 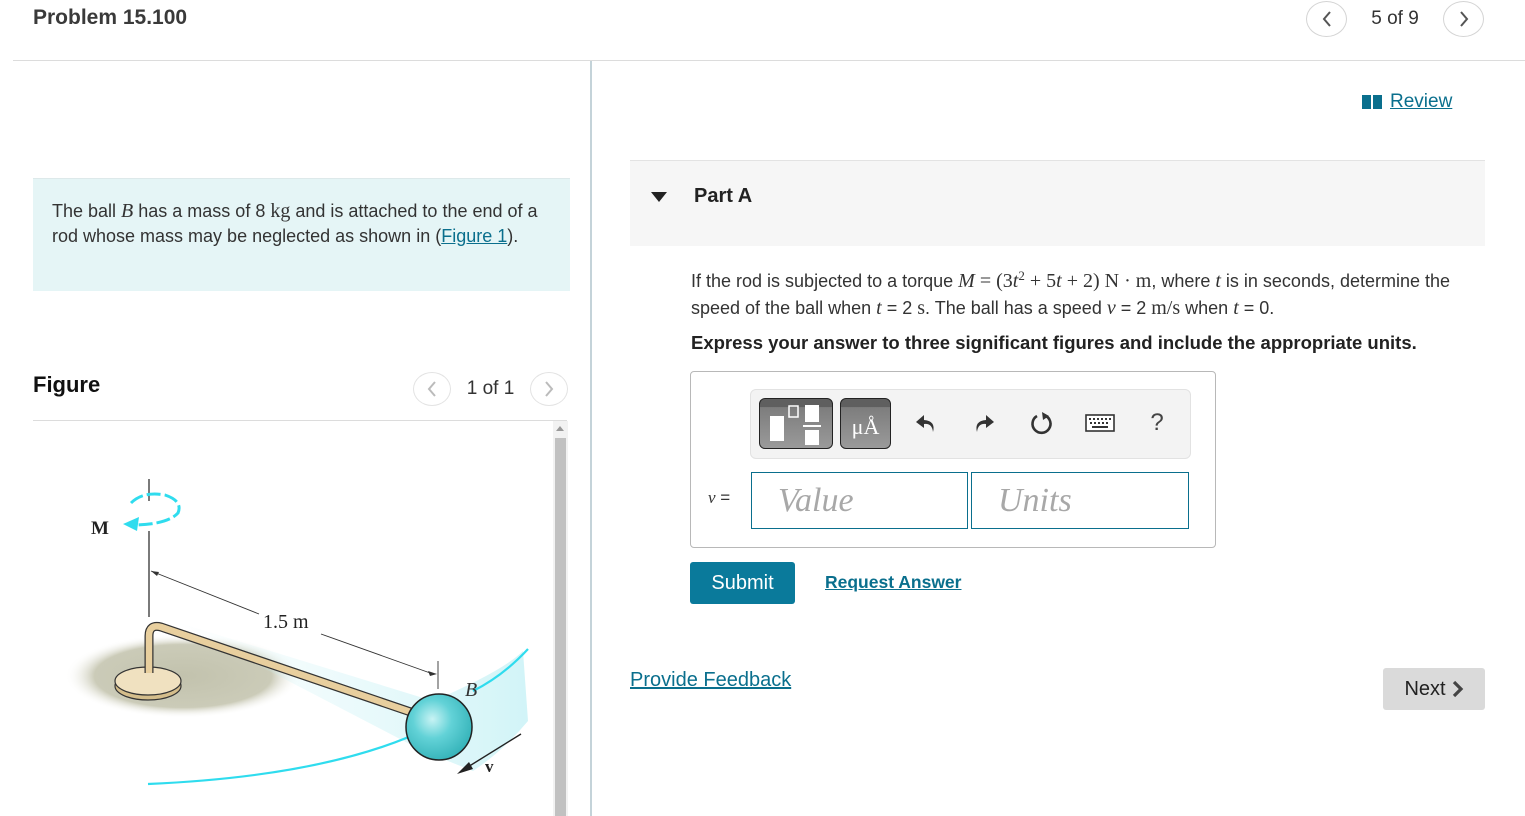 What do you see at coordinates (87, 211) in the screenshot?
I see `intro-text: The ball` at bounding box center [87, 211].